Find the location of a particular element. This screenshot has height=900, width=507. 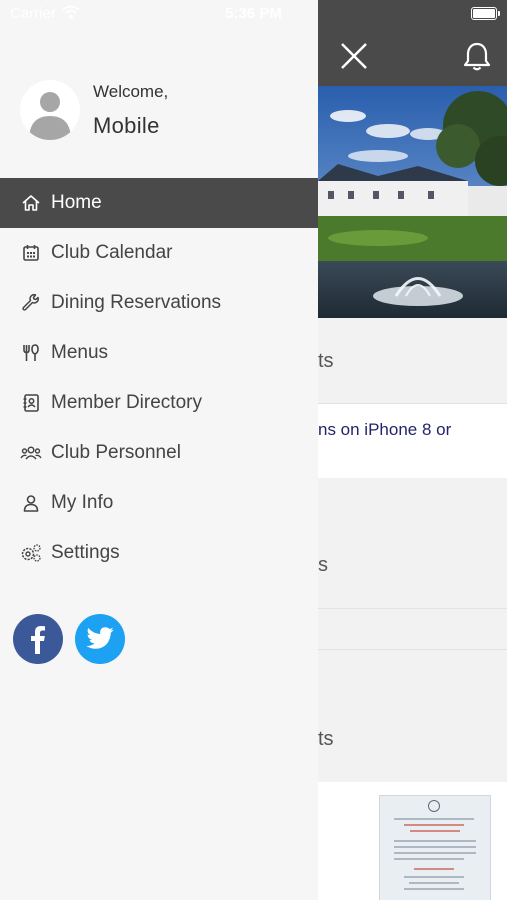

seal-icon is located at coordinates (434, 806).